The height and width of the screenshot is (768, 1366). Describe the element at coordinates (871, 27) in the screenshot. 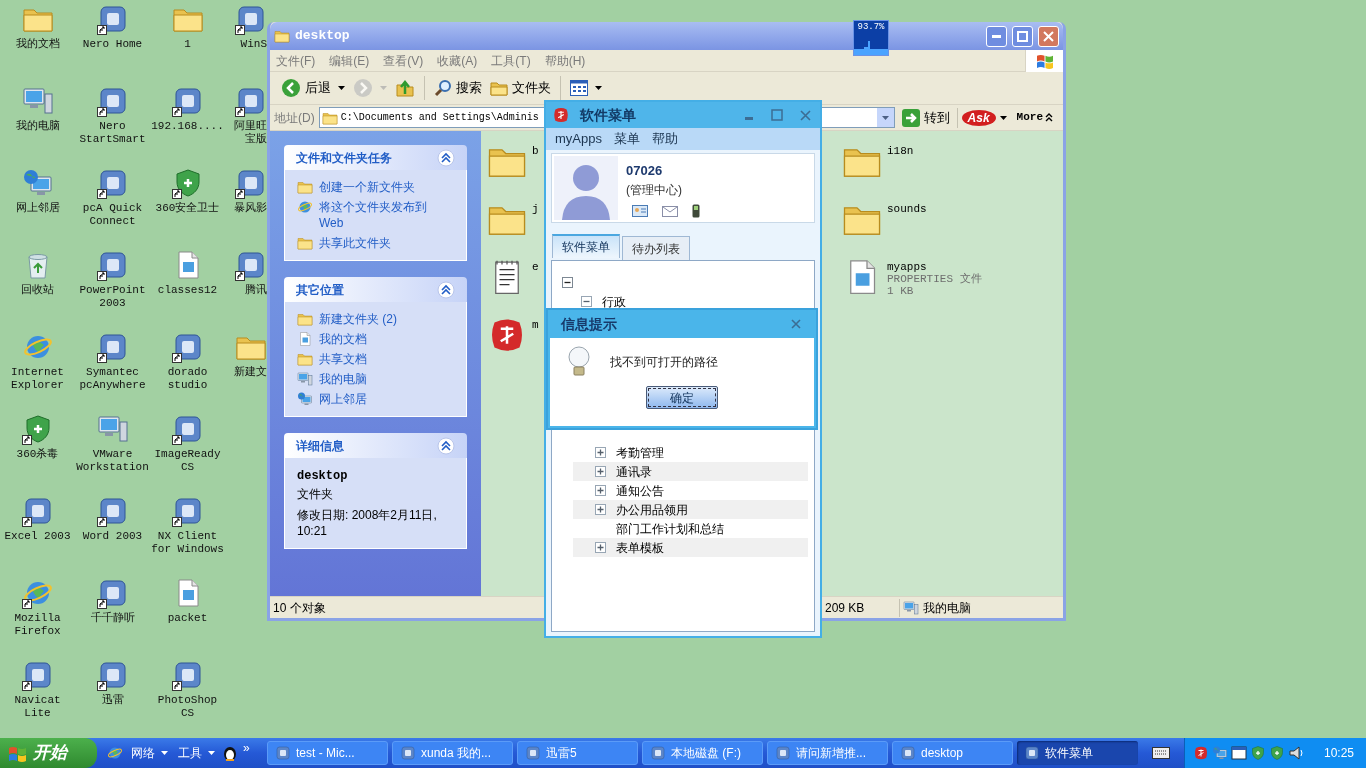

I see `meter-reading: 93.7%` at that location.